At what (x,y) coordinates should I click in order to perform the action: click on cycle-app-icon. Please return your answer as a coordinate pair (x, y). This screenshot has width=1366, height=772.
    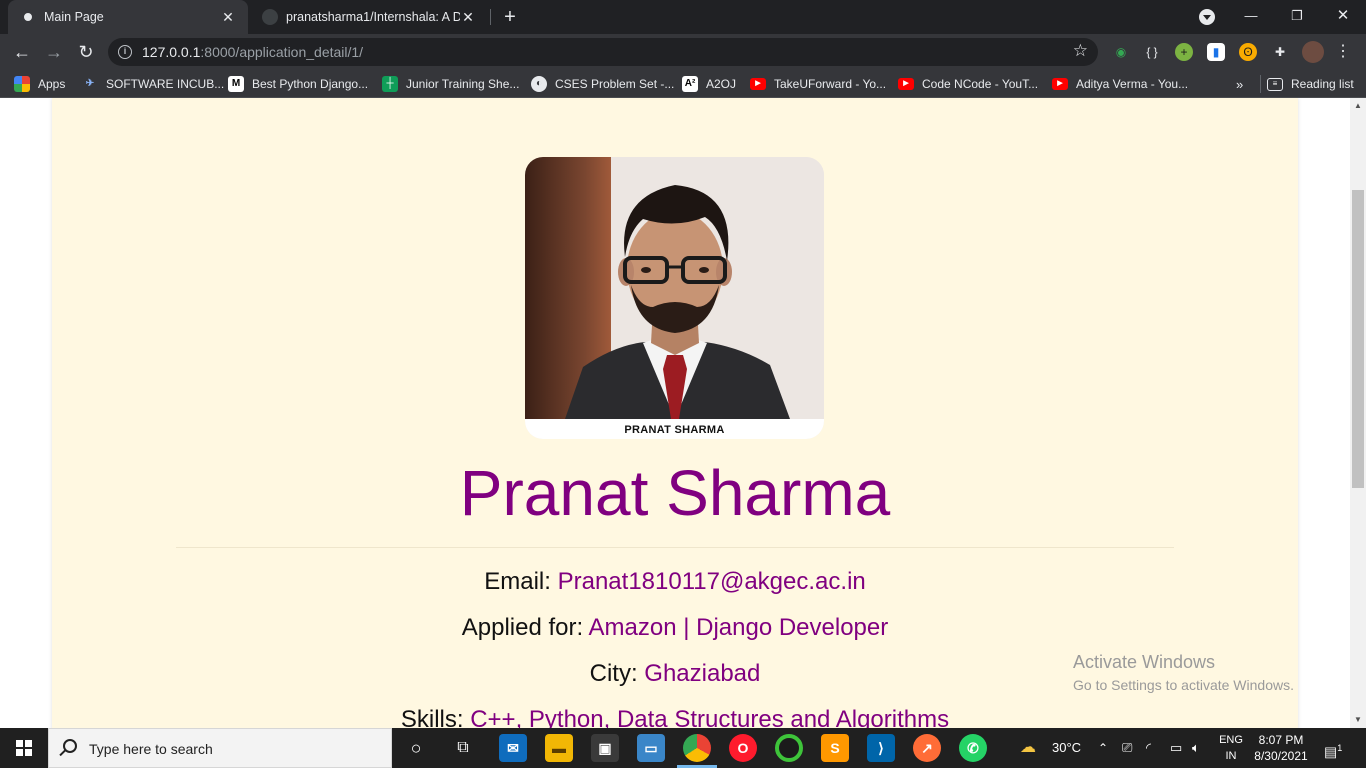
    Looking at the image, I should click on (789, 748).